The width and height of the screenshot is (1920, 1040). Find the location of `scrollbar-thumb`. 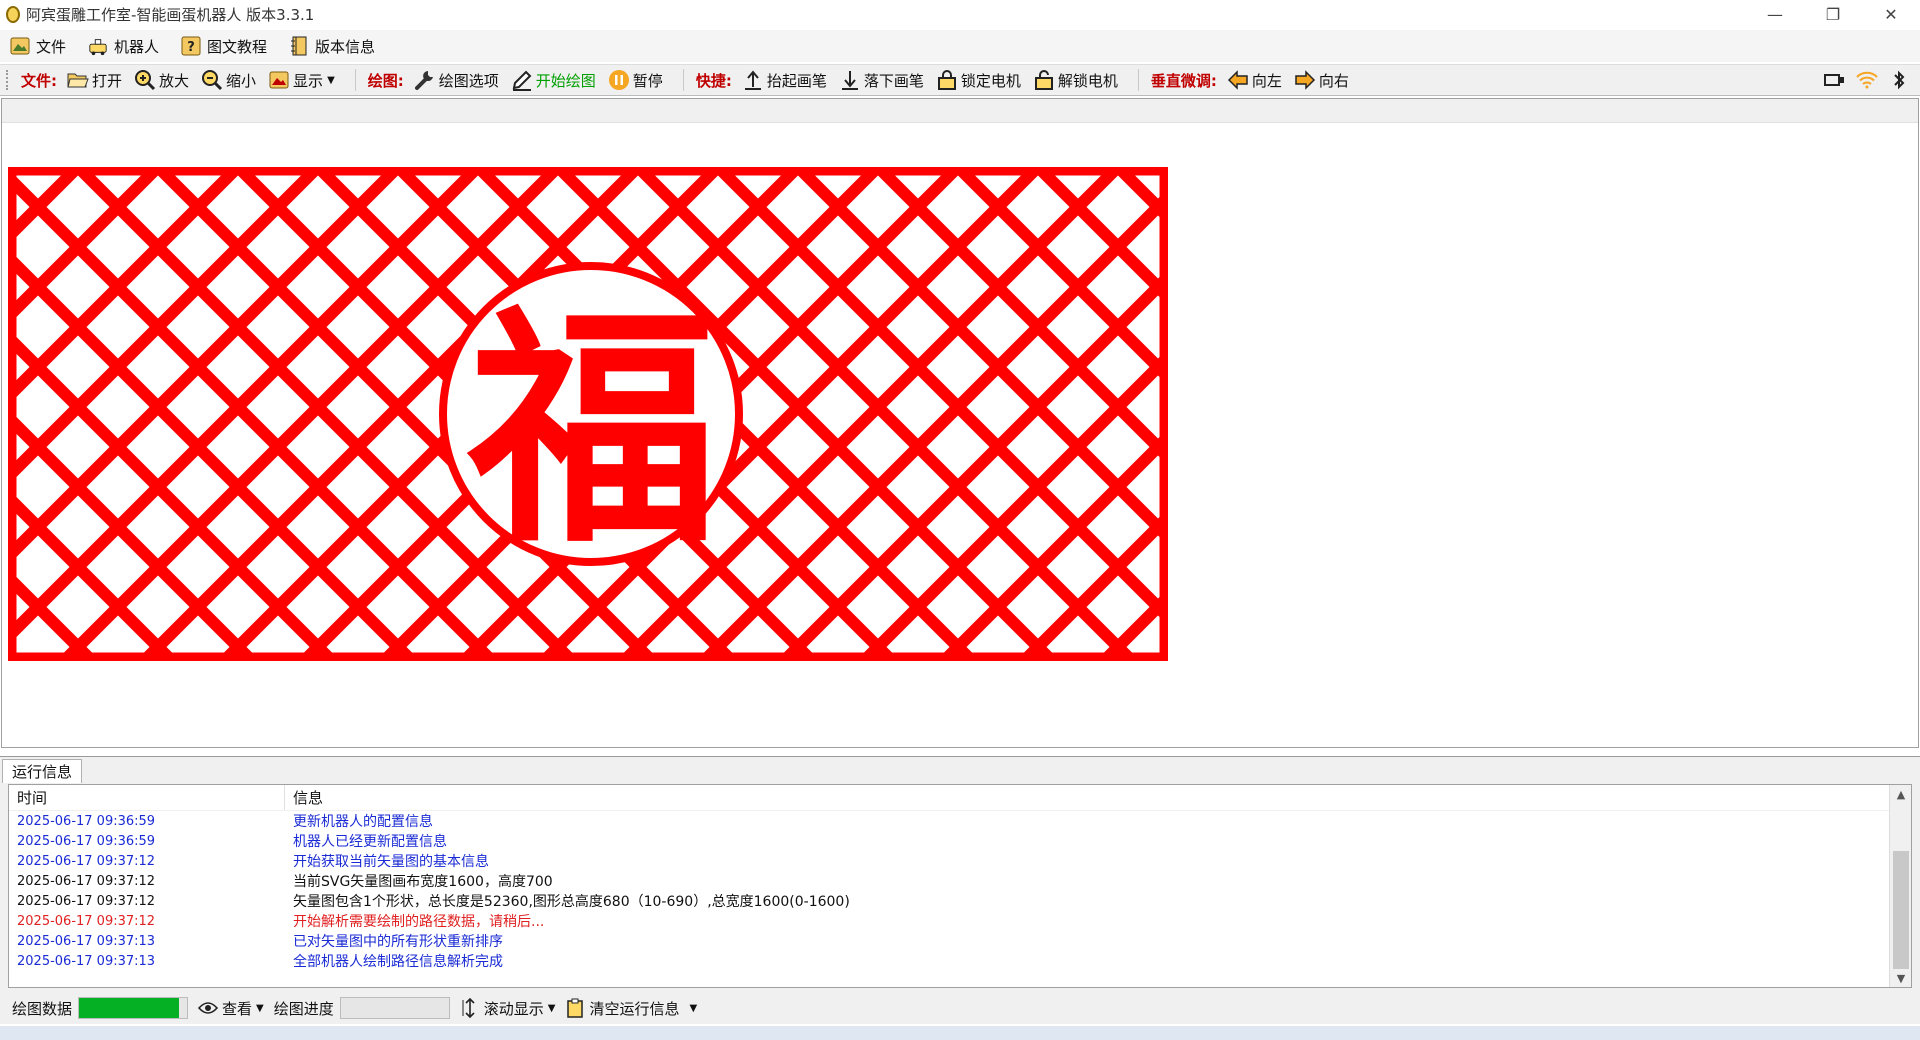

scrollbar-thumb is located at coordinates (1901, 910).